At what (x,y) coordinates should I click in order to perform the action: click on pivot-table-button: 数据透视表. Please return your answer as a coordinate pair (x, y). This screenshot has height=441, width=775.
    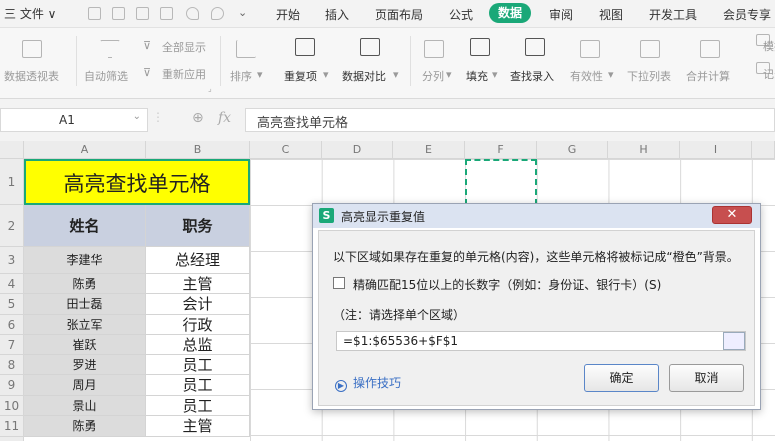
    Looking at the image, I should click on (31, 76).